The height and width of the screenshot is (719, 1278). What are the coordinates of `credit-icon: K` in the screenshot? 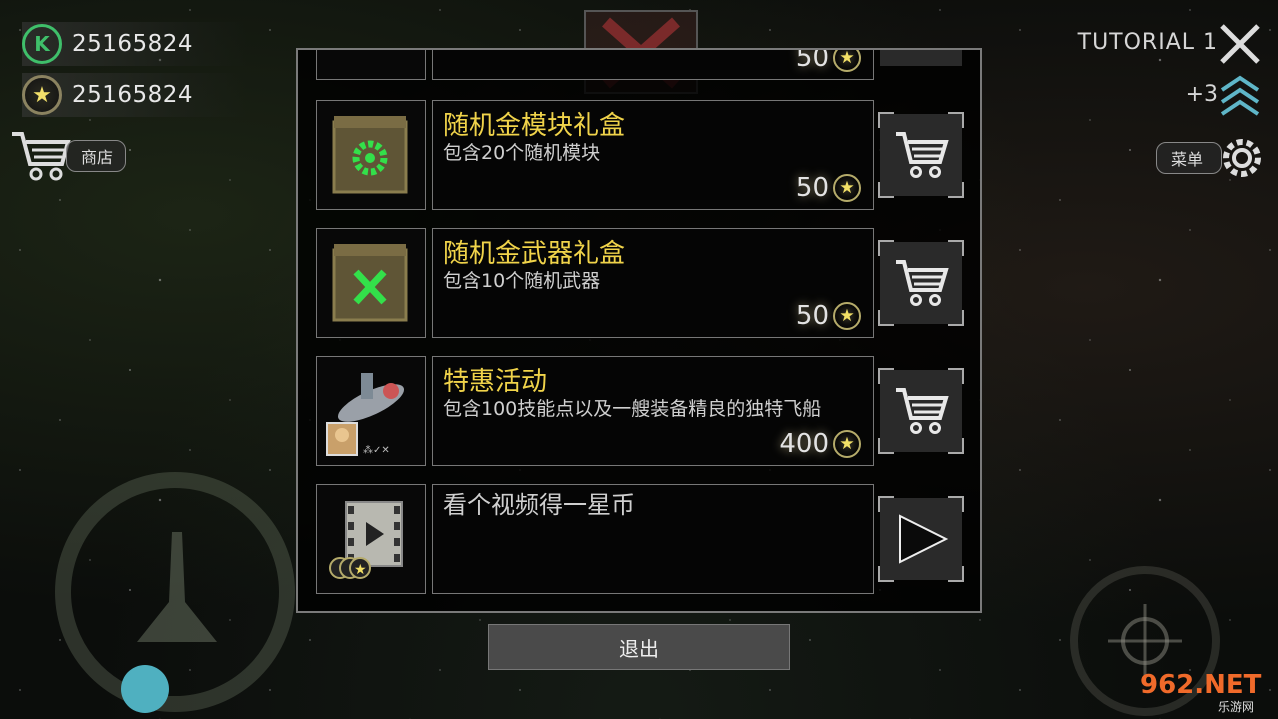 It's located at (42, 44).